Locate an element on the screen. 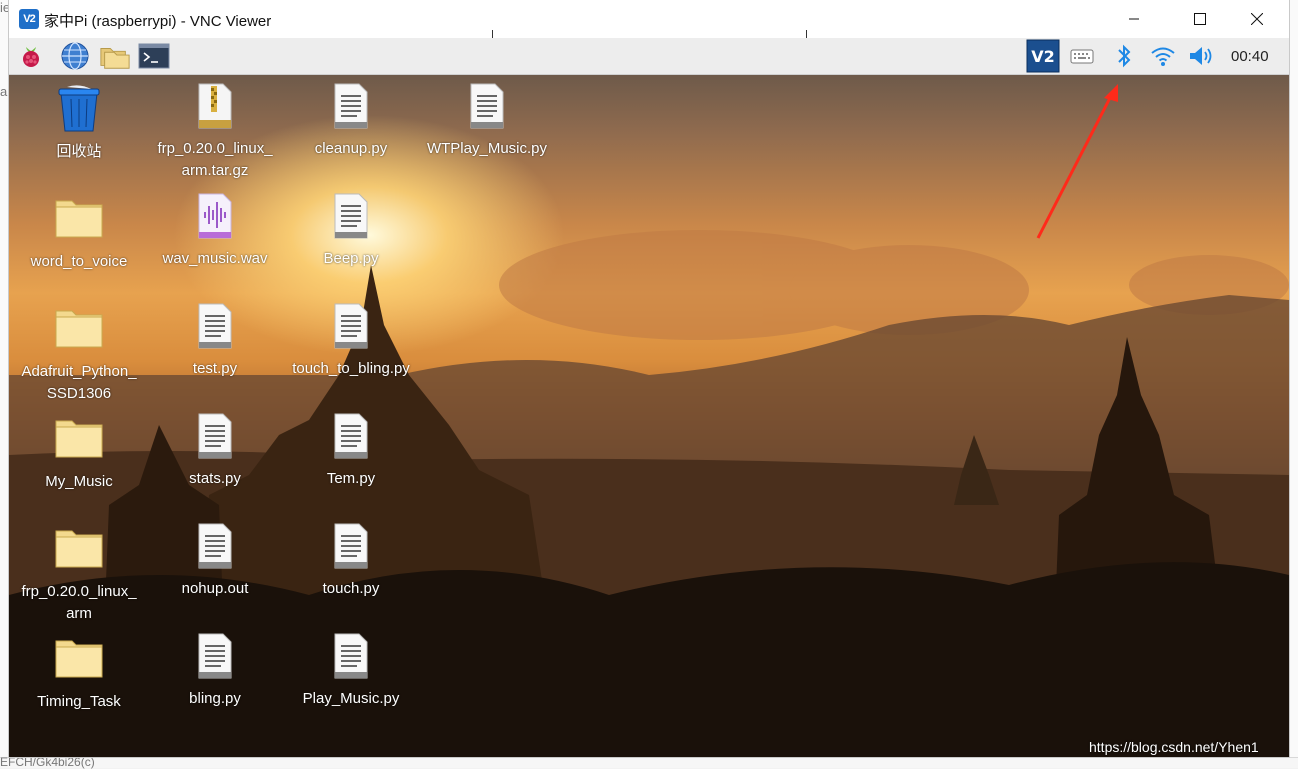 The width and height of the screenshot is (1298, 769). maximize-icon is located at coordinates (1200, 19).